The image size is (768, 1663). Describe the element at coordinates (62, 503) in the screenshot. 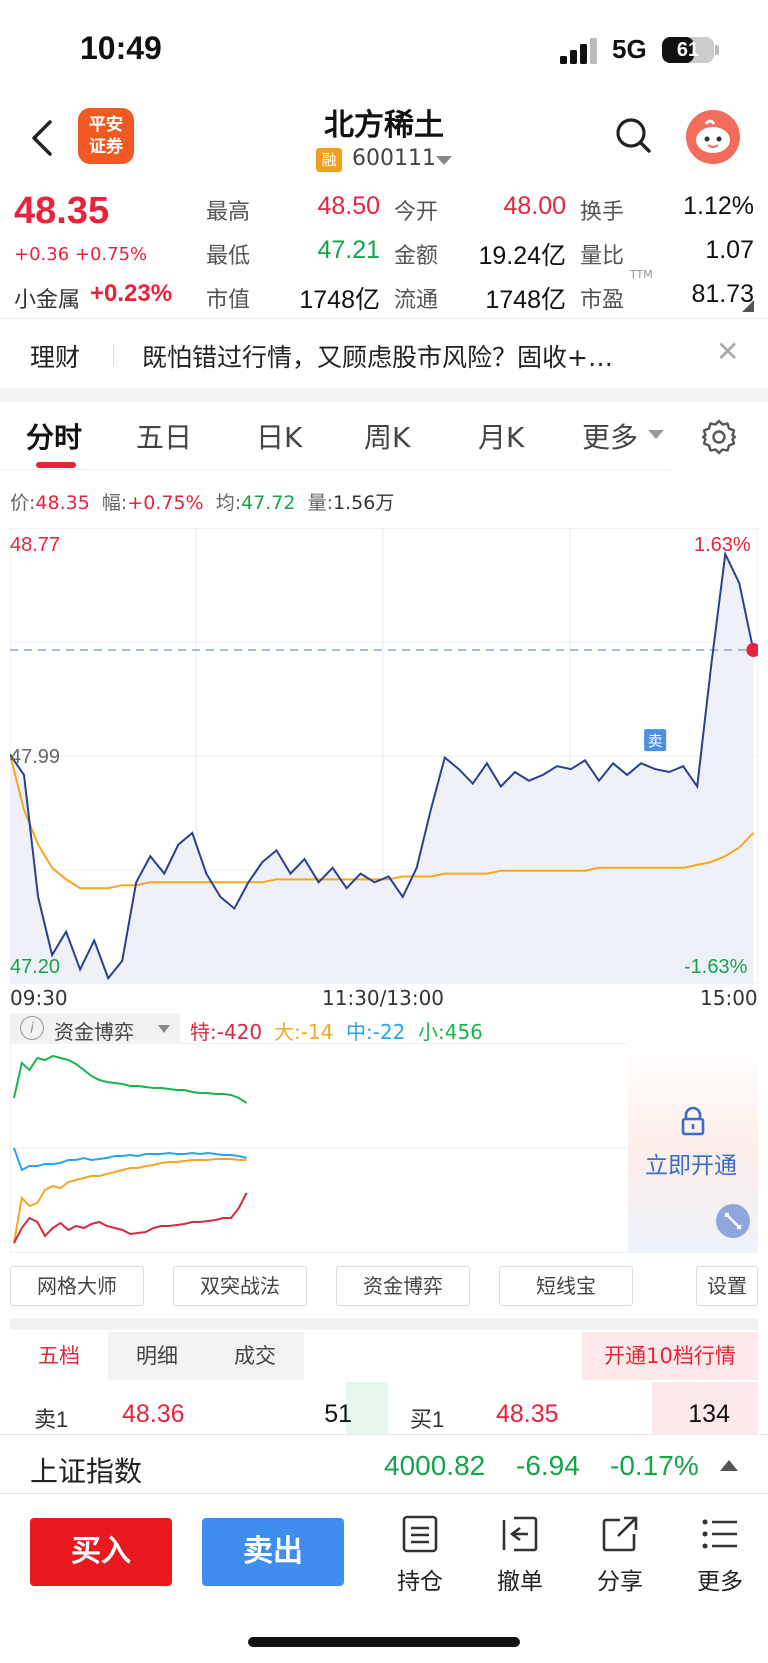

I see `summary-price: 48.35` at that location.